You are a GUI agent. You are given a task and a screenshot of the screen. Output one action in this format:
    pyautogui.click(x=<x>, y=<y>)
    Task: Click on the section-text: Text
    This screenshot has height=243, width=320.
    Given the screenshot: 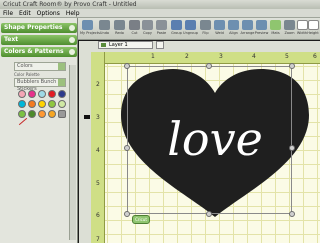 What is the action you would take?
    pyautogui.click(x=39, y=40)
    